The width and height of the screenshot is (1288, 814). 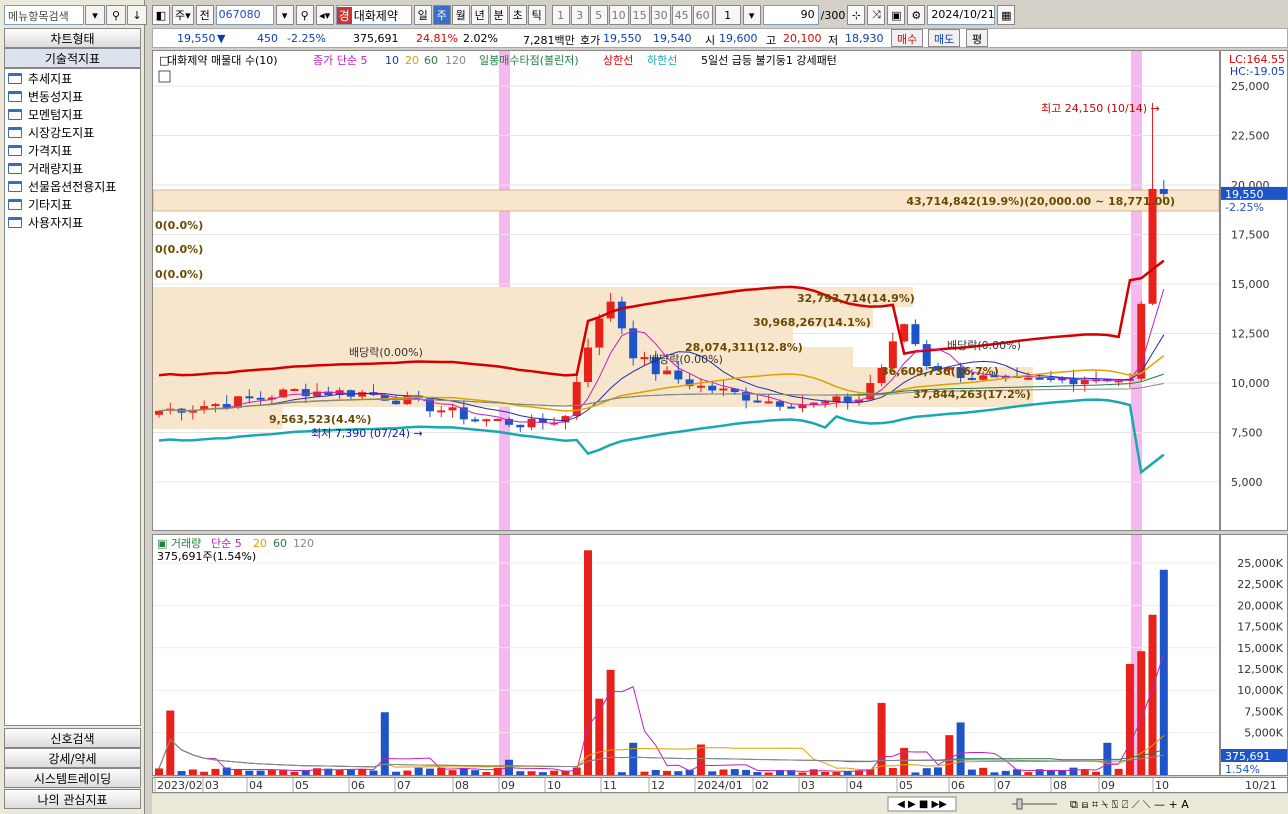 What do you see at coordinates (906, 785) in the screenshot?
I see `date-tick: 05` at bounding box center [906, 785].